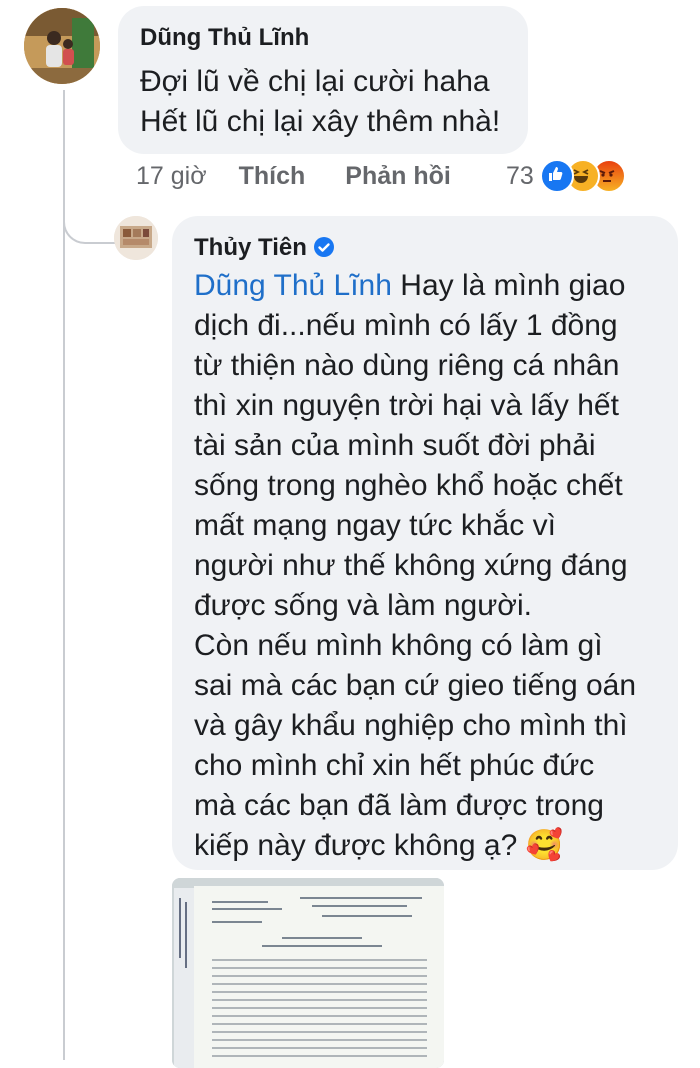  What do you see at coordinates (62, 46) in the screenshot?
I see `avatar-dung-thu-linh` at bounding box center [62, 46].